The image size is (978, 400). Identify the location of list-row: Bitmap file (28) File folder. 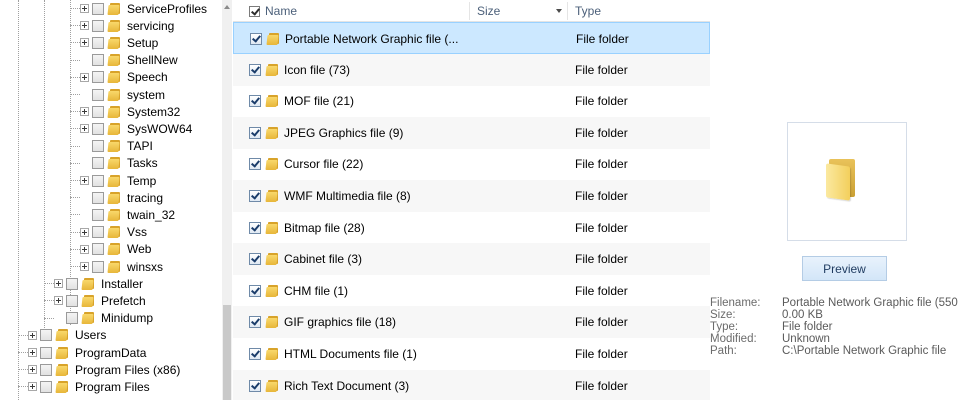
(471, 228).